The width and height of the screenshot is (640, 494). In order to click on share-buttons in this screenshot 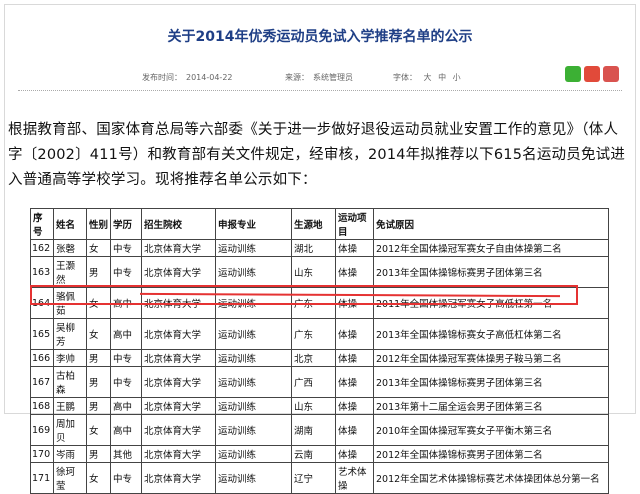, I will do `click(592, 74)`.